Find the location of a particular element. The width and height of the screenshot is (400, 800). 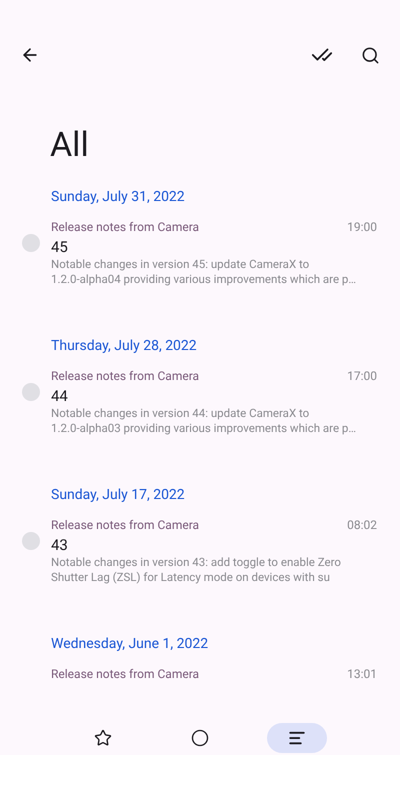

notification-title: 45 is located at coordinates (59, 247).